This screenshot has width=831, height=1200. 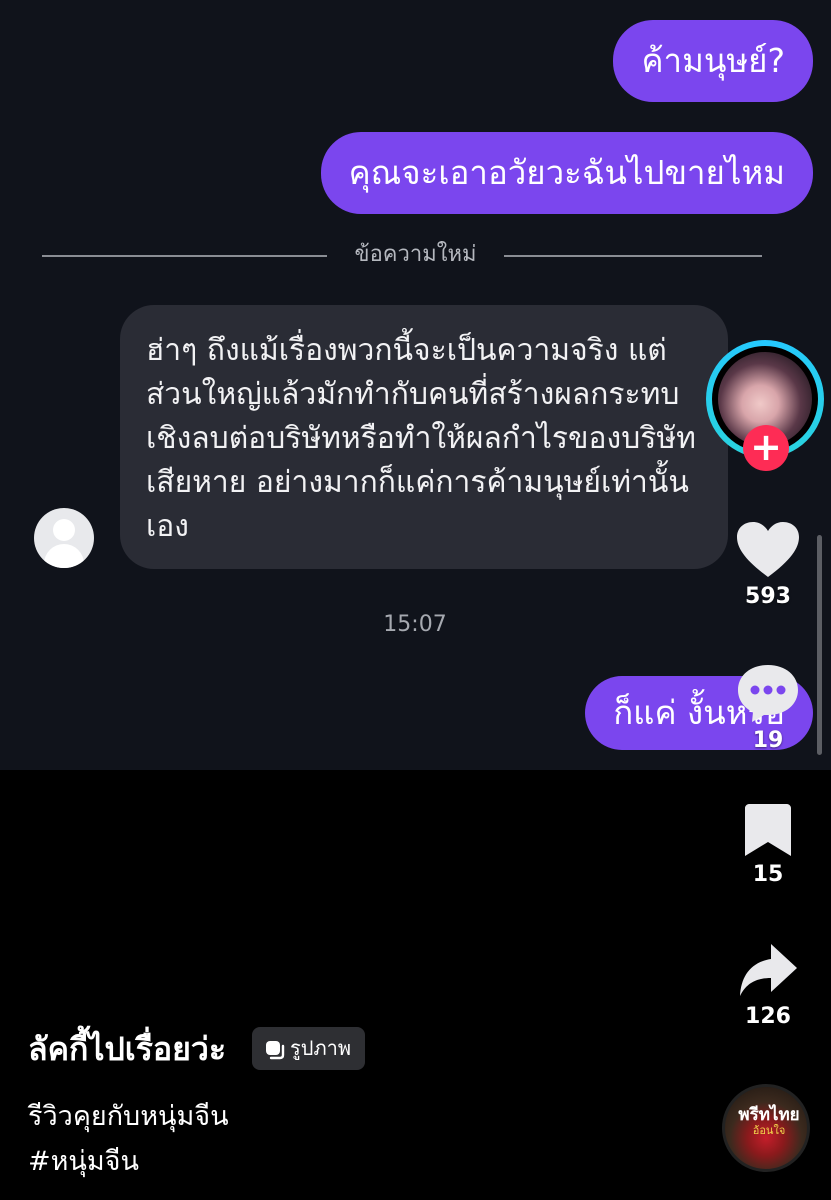 What do you see at coordinates (768, 740) in the screenshot?
I see `comment-count: 19` at bounding box center [768, 740].